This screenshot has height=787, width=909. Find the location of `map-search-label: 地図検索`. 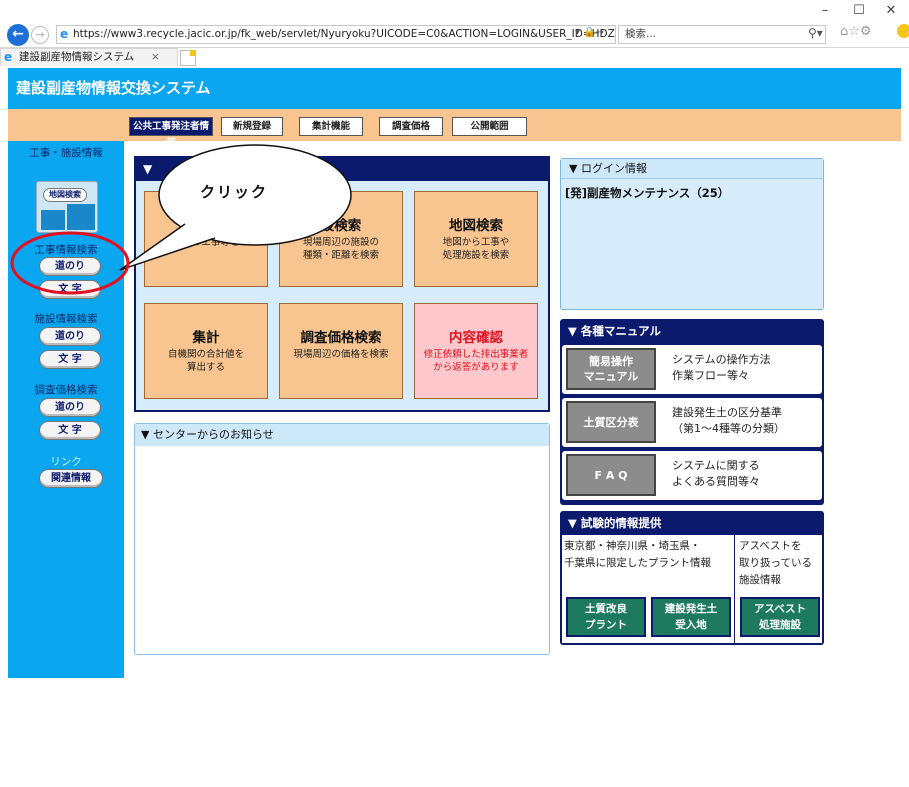

map-search-label: 地図検索 is located at coordinates (65, 195).